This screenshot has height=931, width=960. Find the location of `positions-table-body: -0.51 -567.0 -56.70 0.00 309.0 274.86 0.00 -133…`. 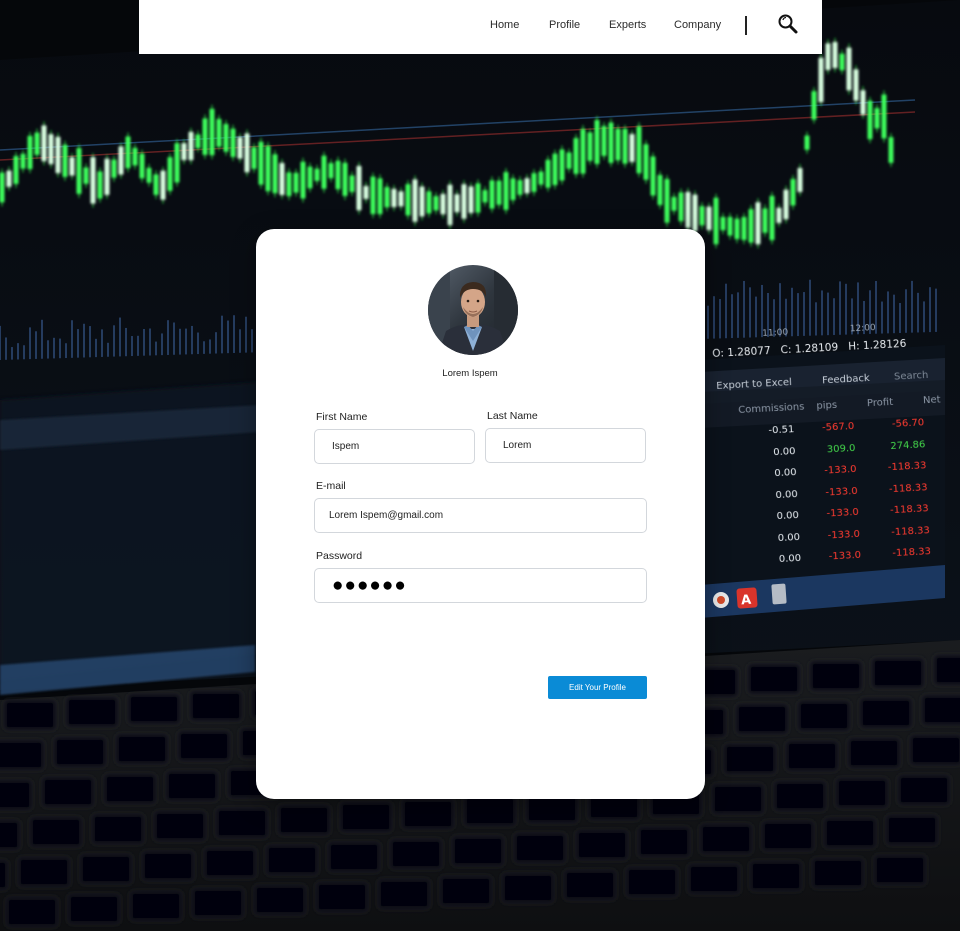

positions-table-body: -0.51 -567.0 -56.70 0.00 309.0 274.86 0.00 -133… is located at coordinates (844, 491).